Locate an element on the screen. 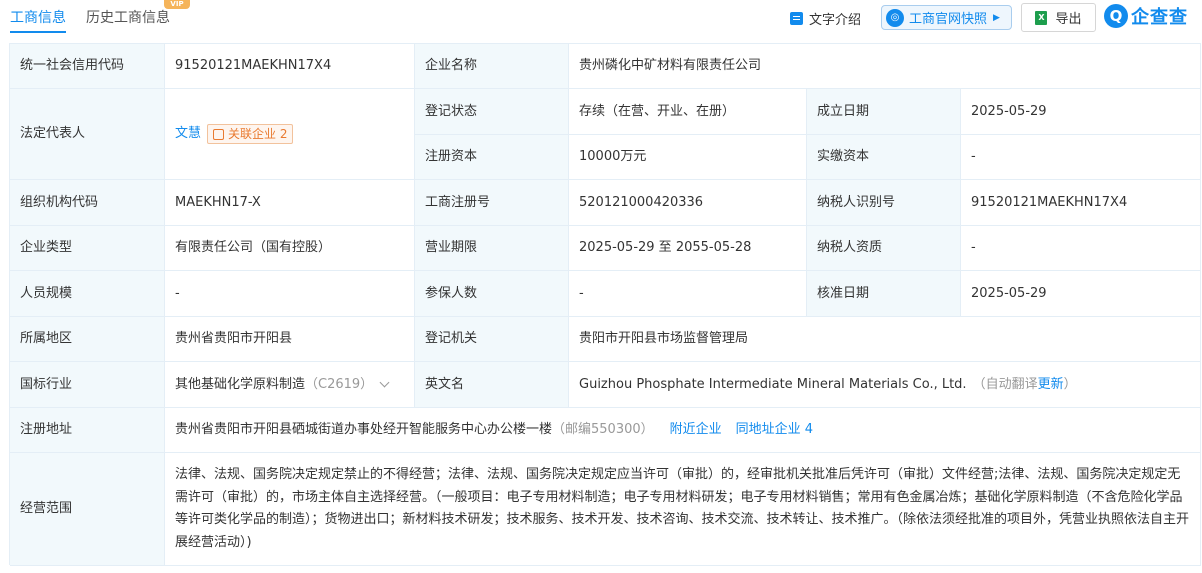  nearby-companies-link: 附近企业 is located at coordinates (696, 430).